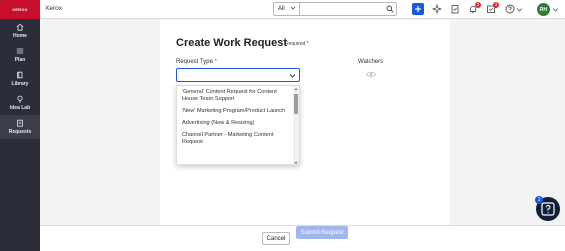 Image resolution: width=565 pixels, height=251 pixels. Describe the element at coordinates (20, 60) in the screenshot. I see `nav-label-plan: Plan` at that location.